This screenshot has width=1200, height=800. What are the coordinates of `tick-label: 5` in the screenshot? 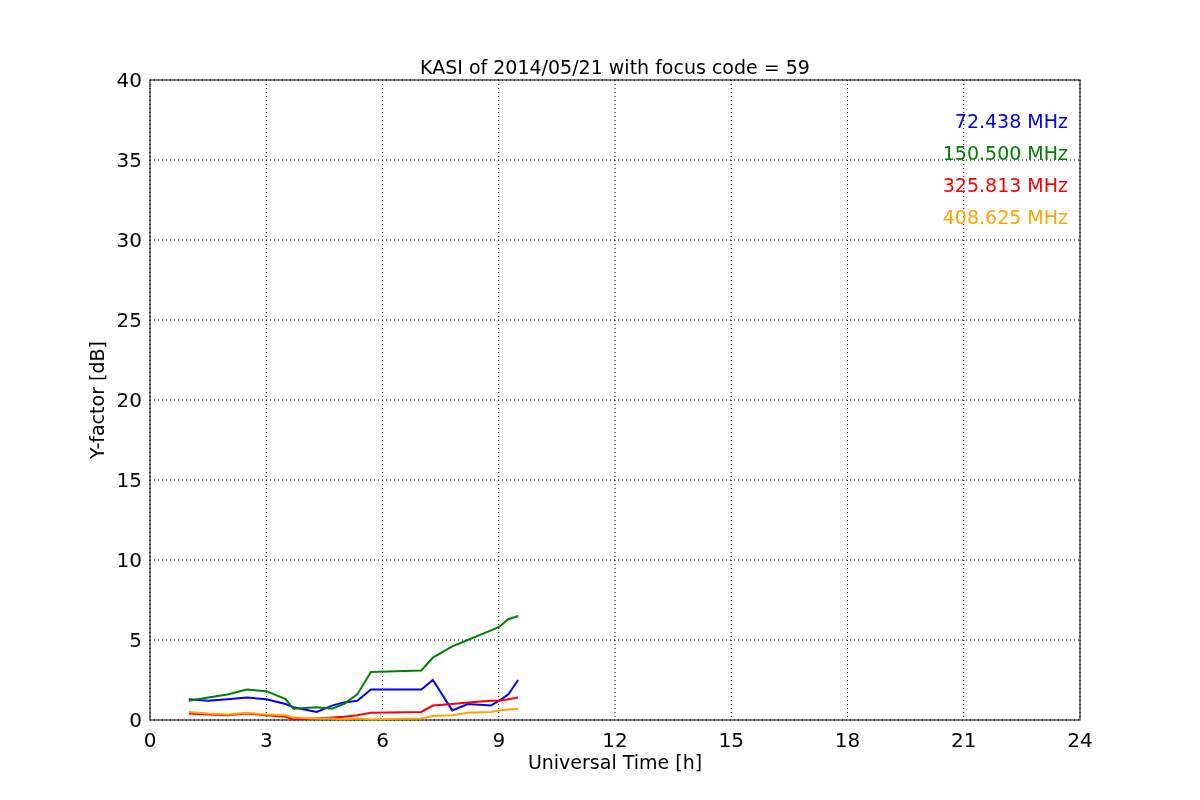 It's located at (135, 640).